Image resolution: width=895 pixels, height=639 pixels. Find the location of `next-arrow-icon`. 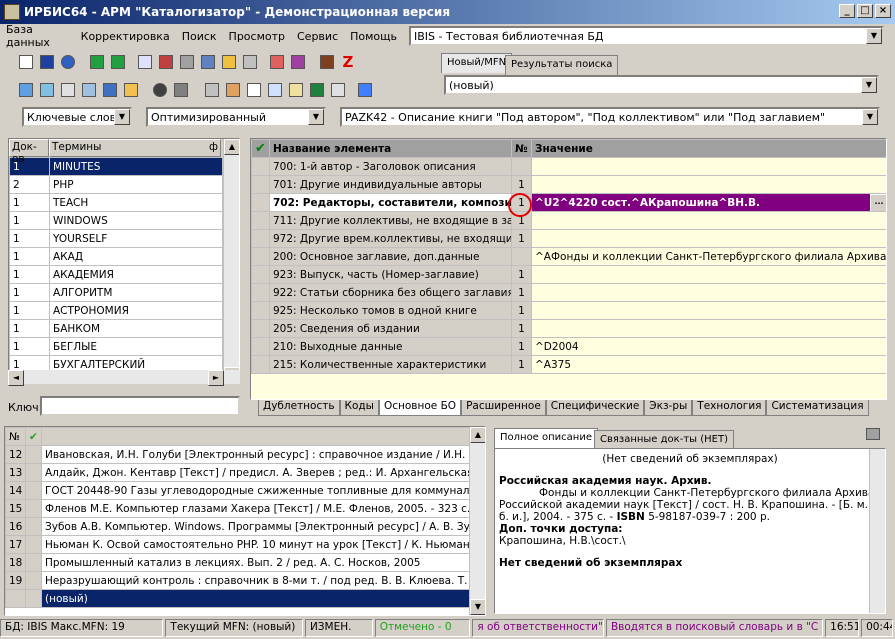

next-arrow-icon is located at coordinates (118, 62).